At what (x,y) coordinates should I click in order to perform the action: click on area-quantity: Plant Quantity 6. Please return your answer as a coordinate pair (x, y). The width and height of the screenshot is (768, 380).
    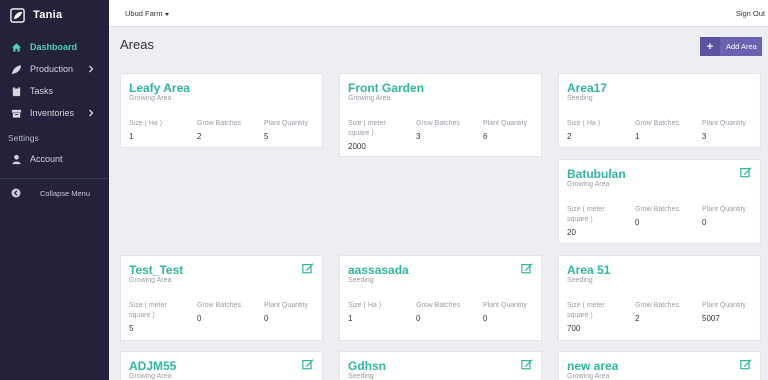
    Looking at the image, I should click on (512, 130).